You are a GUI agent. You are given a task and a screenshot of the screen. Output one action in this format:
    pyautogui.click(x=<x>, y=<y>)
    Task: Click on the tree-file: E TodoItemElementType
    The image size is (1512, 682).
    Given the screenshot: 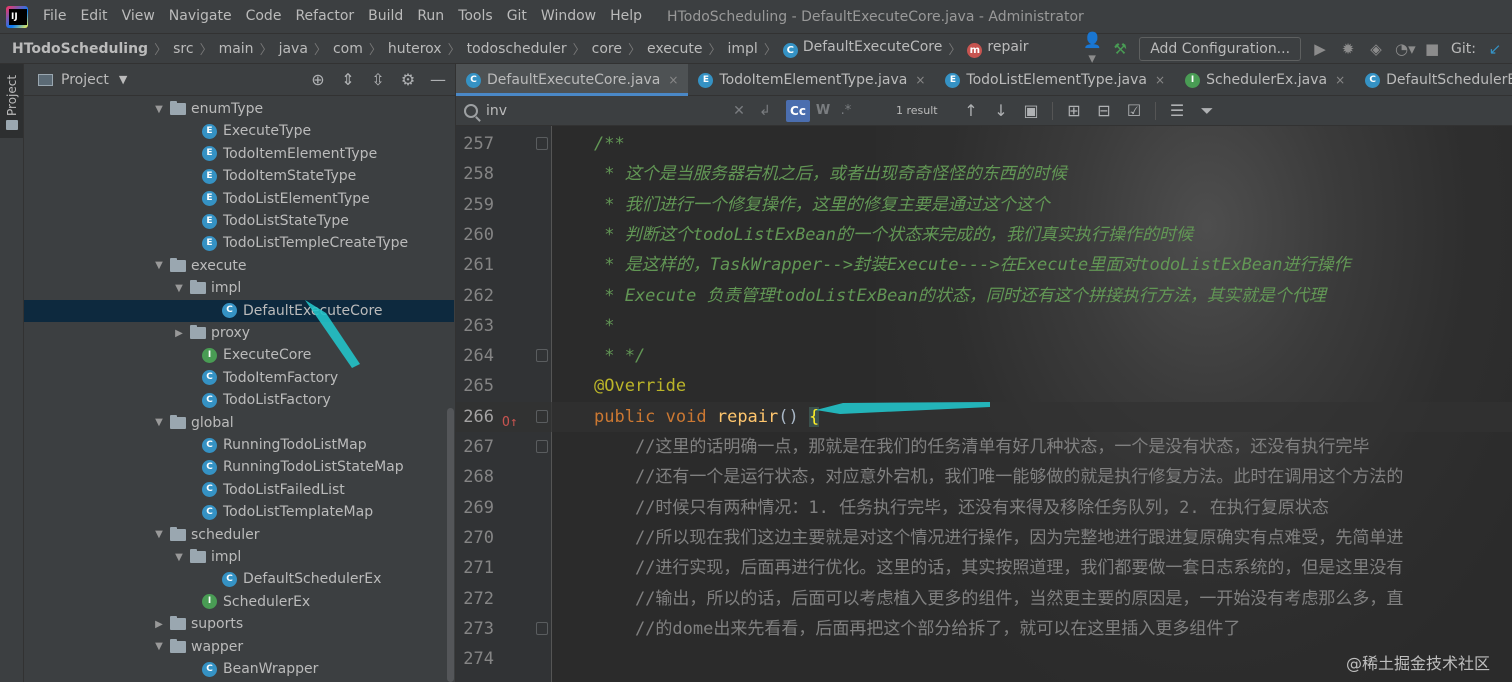 What is the action you would take?
    pyautogui.click(x=239, y=154)
    